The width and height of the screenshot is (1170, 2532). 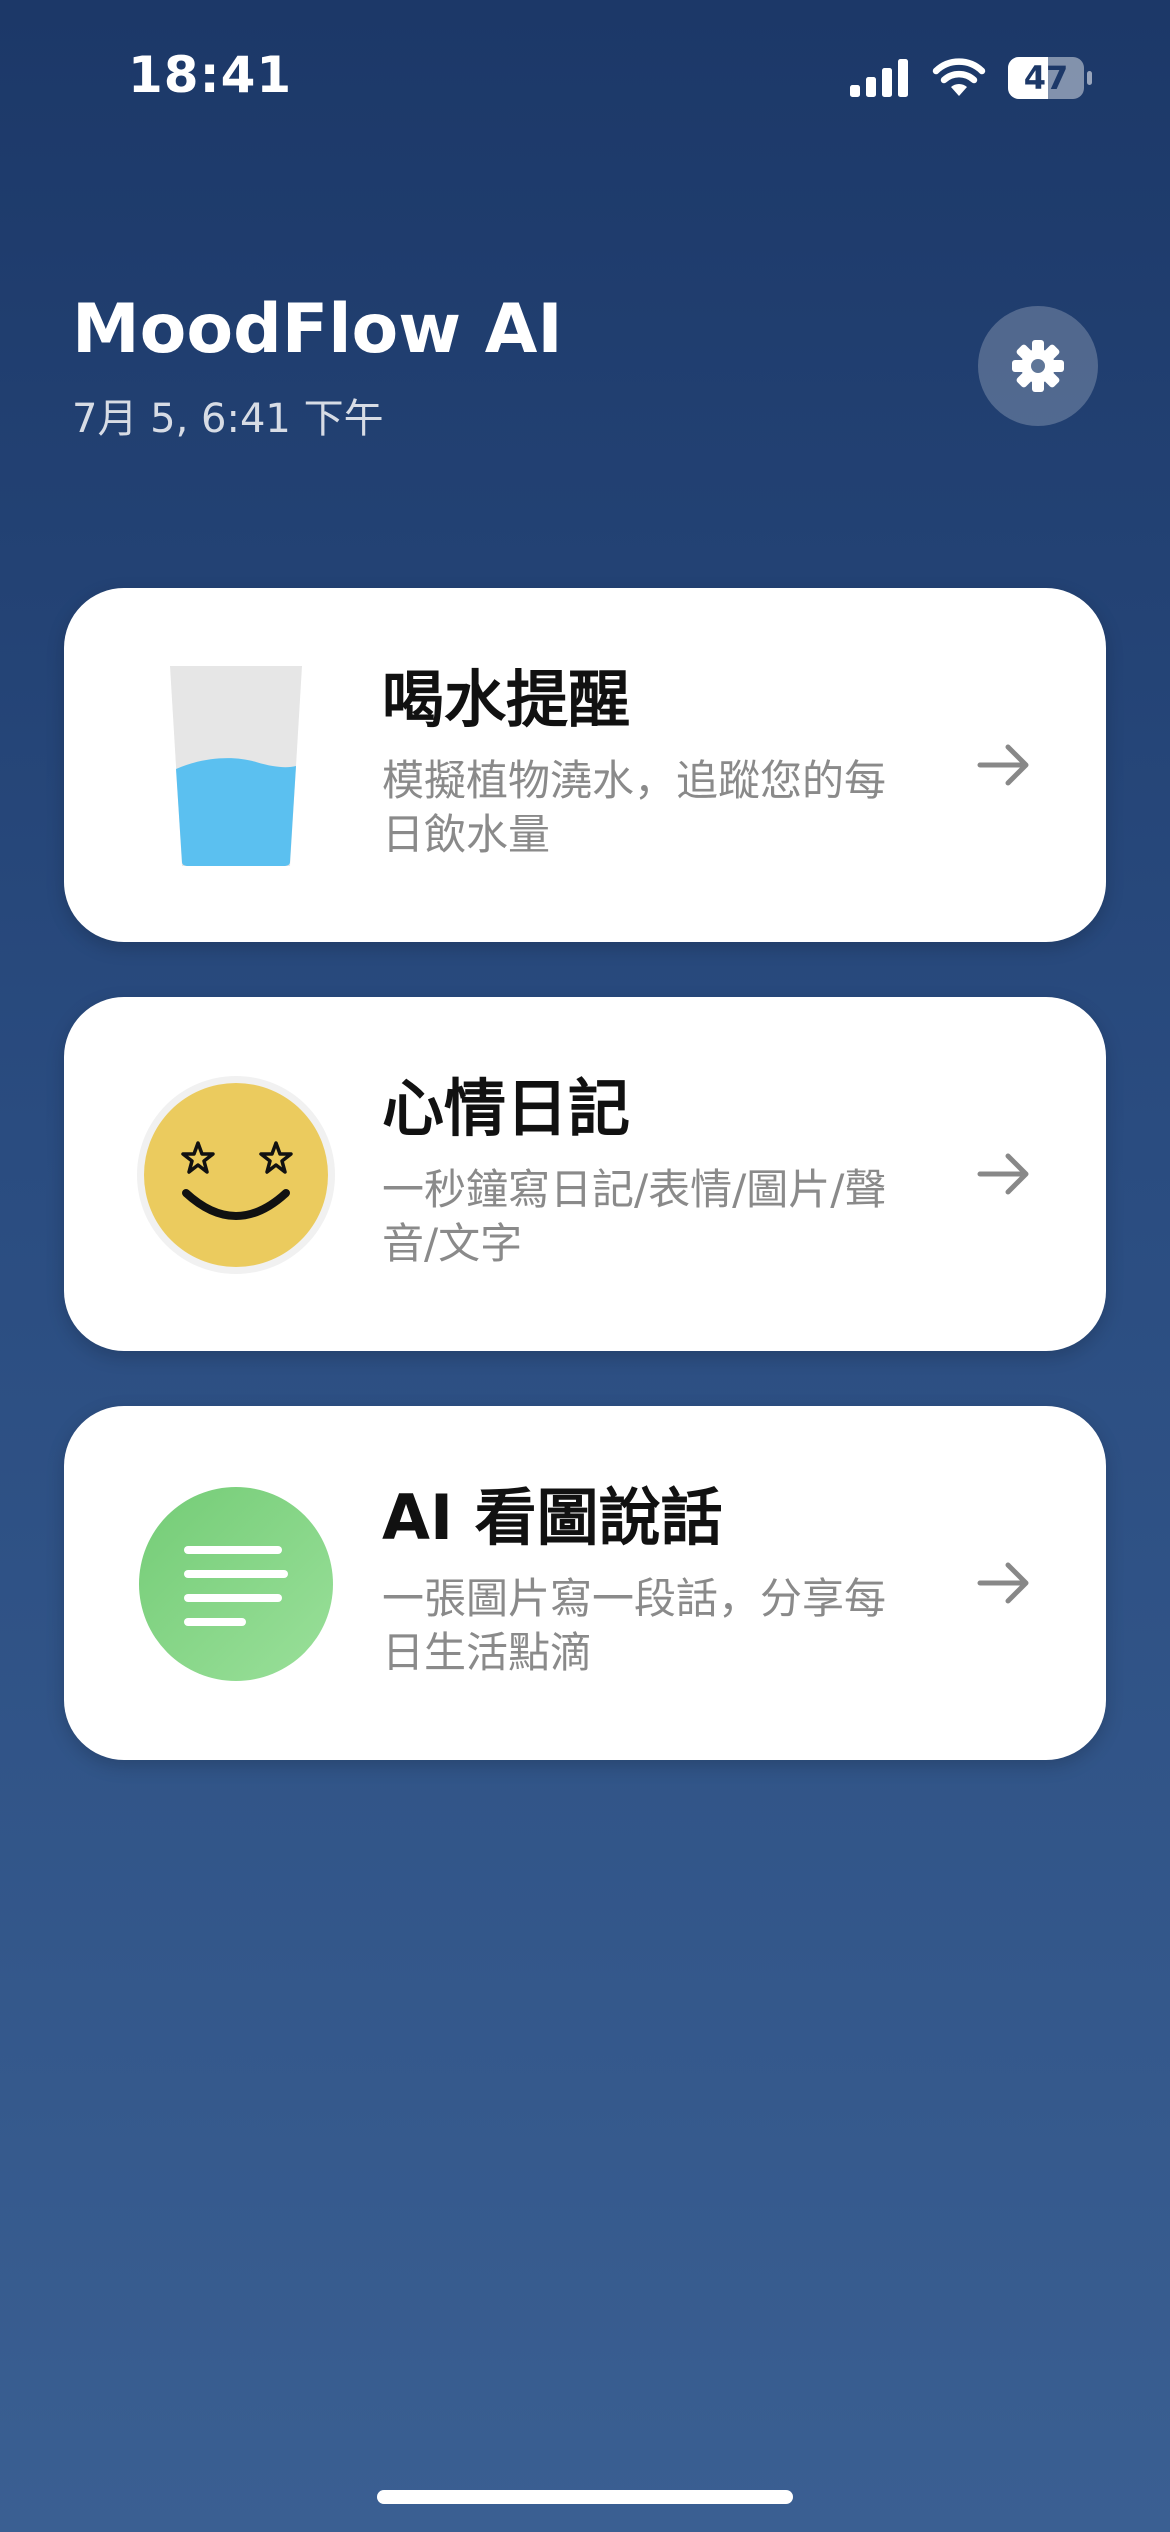 I want to click on status-icons: 47, so click(x=971, y=78).